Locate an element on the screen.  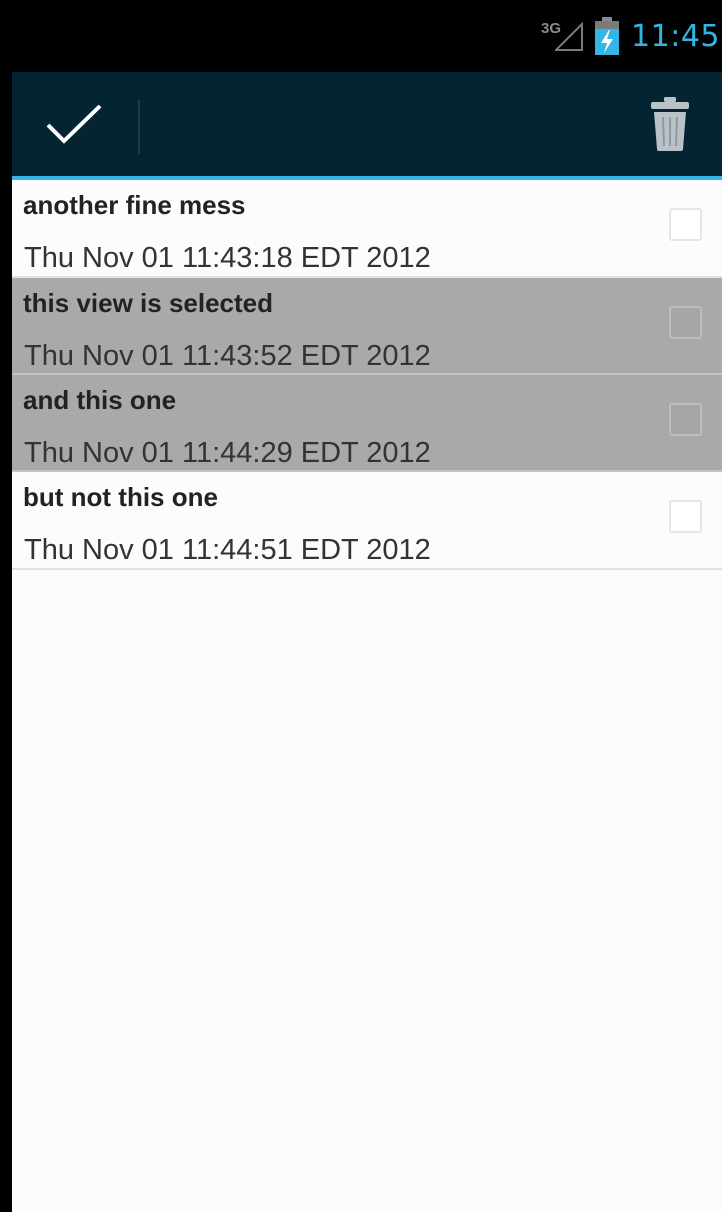
list-item-title: another fine mess is located at coordinates (134, 205).